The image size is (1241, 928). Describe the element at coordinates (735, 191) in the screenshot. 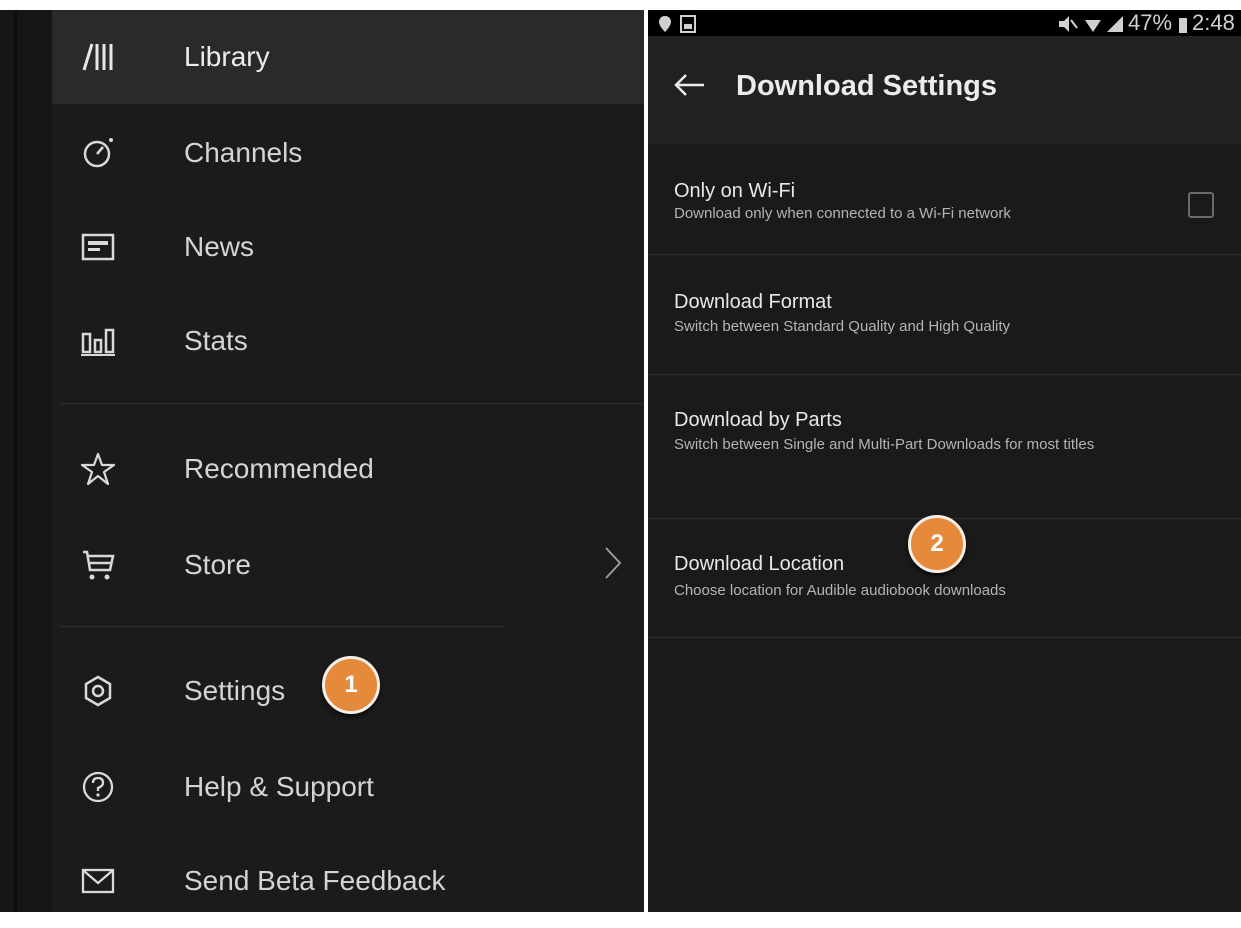

I see `setting-title: Only on Wi-Fi` at that location.